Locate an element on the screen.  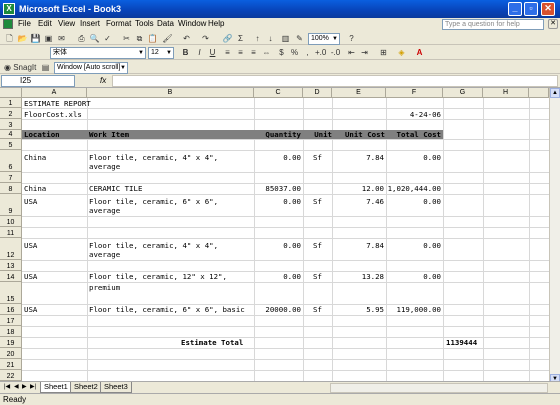
row-header: 16 is located at coordinates (11, 309).